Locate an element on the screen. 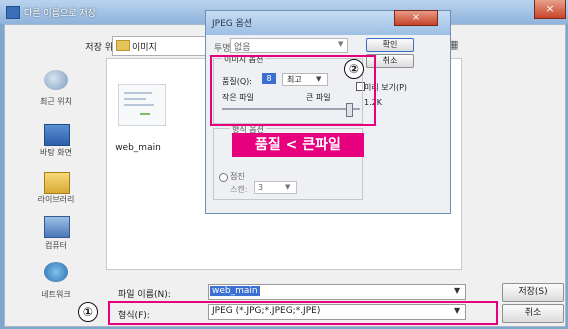 This screenshot has height=329, width=568. save-in-value: 이미지 is located at coordinates (144, 48).